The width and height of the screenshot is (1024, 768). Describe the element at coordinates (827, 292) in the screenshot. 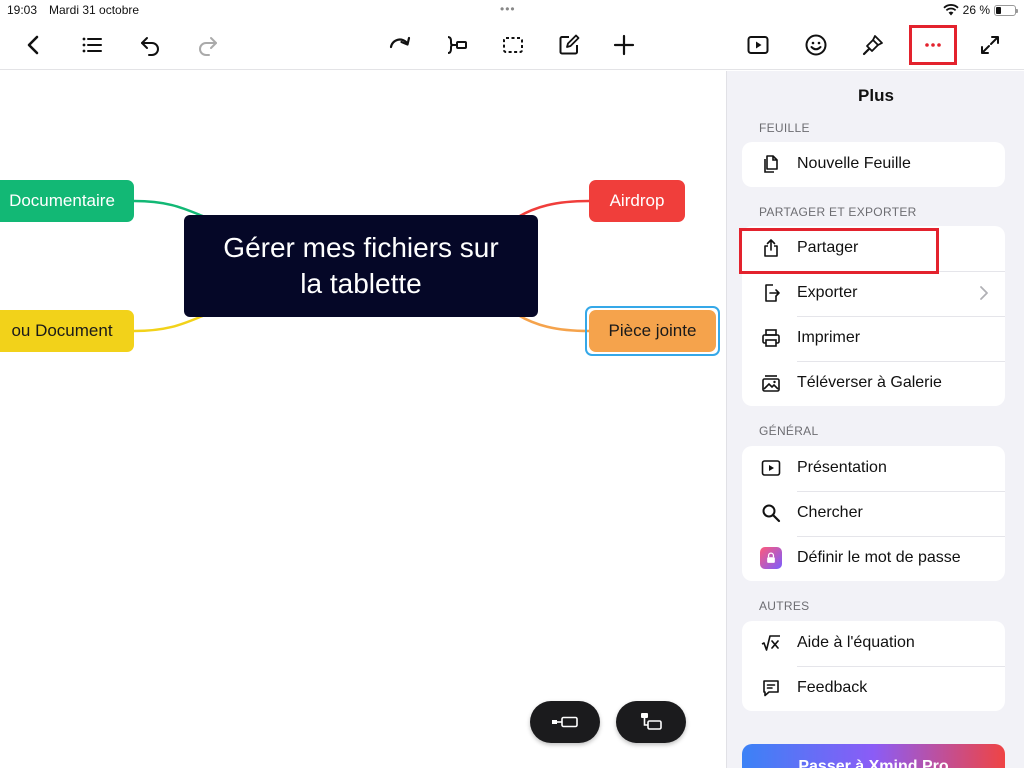

I see `row-label: Exporter` at that location.